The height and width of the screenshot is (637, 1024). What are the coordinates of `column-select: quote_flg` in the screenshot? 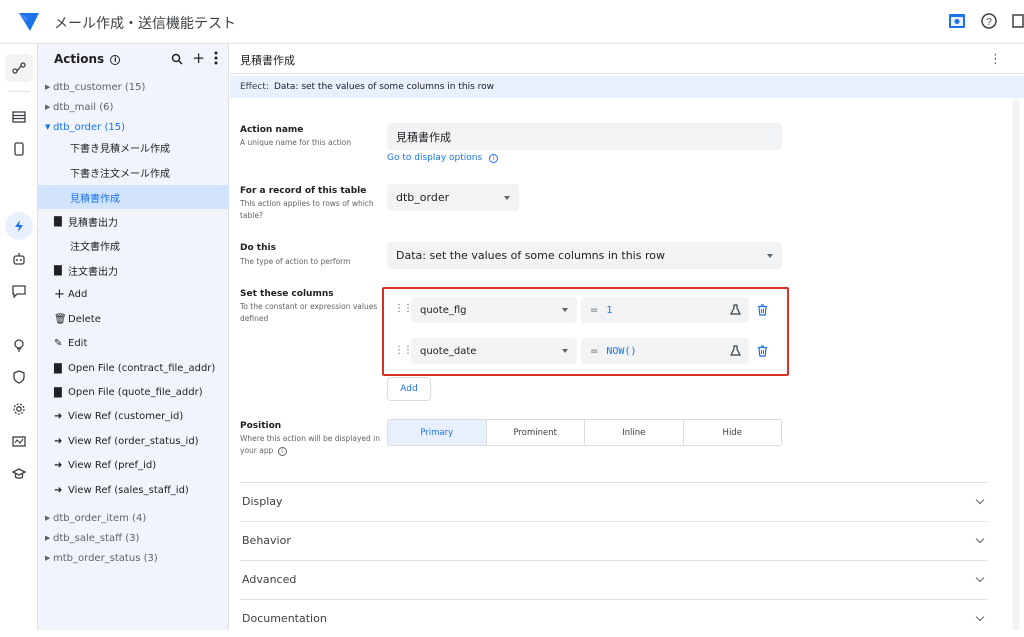 It's located at (494, 310).